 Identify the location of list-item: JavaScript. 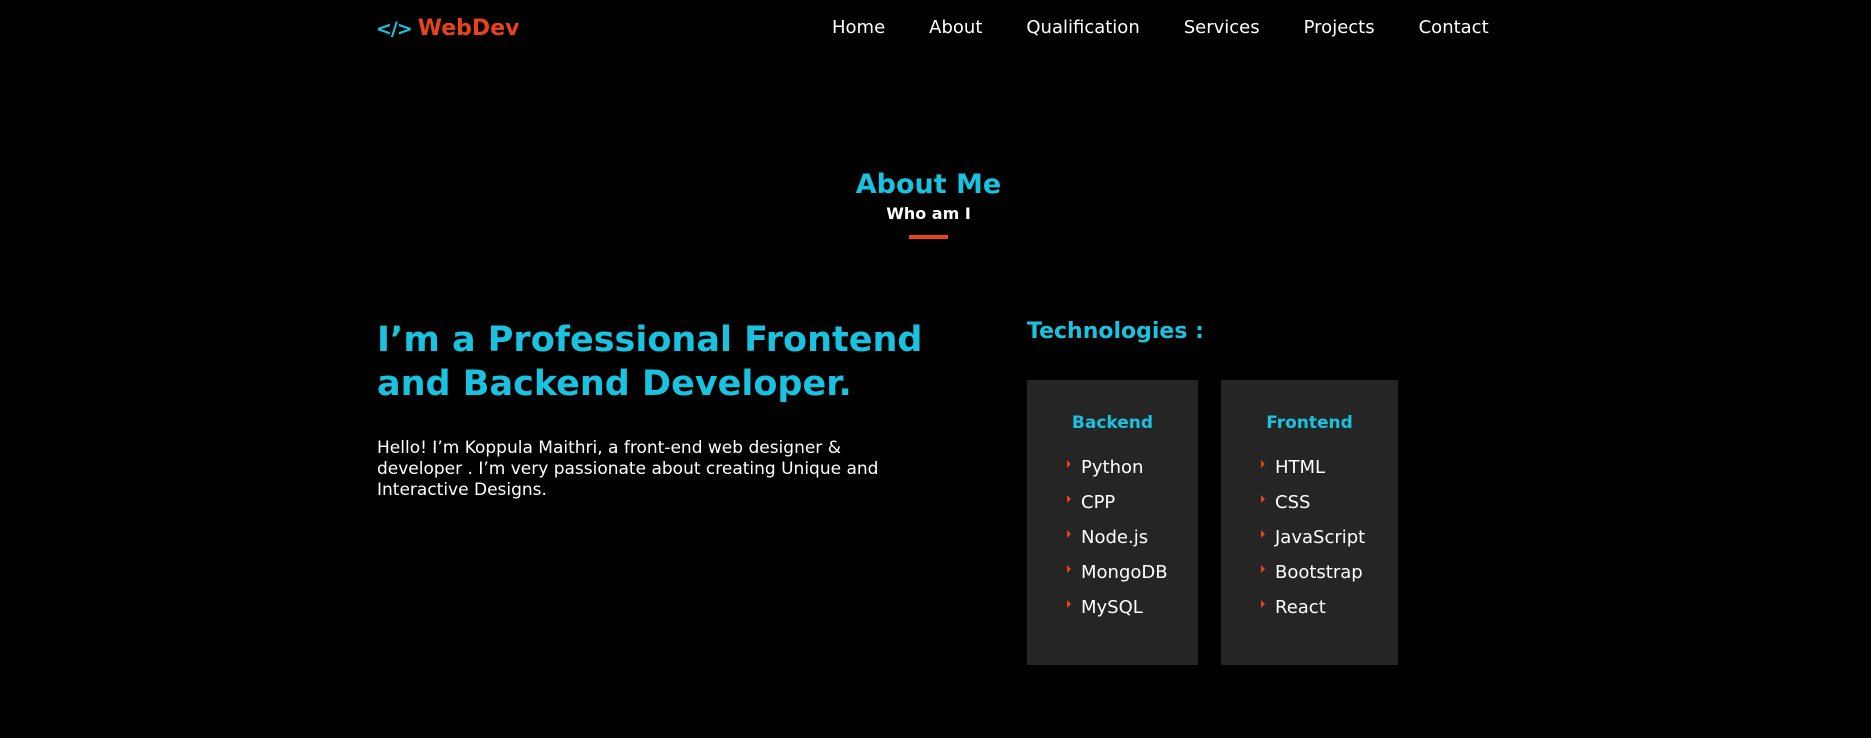
(1329, 537).